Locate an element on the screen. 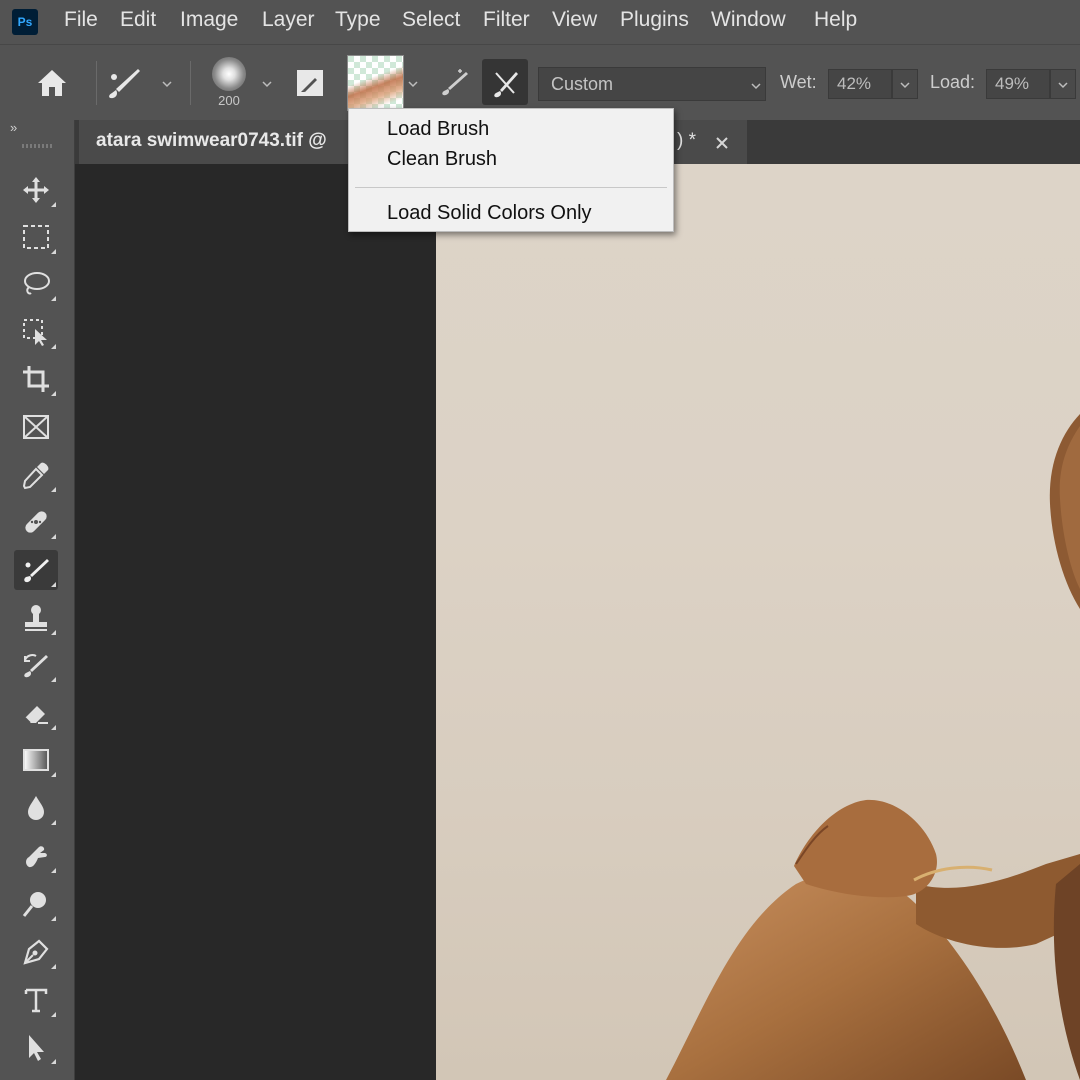 This screenshot has width=1080, height=1080. menu-item-clean-brush: Clean Brush is located at coordinates (442, 159).